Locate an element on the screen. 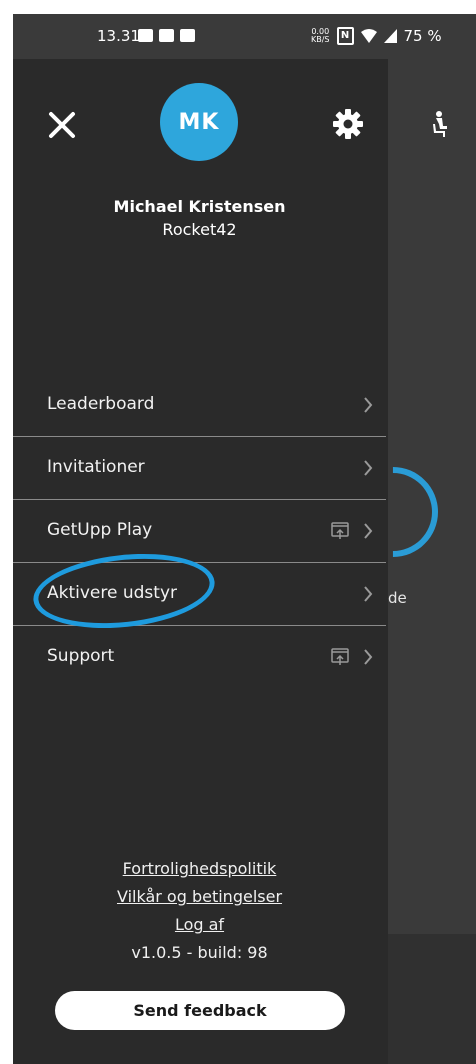  background-app-footer is located at coordinates (432, 999).